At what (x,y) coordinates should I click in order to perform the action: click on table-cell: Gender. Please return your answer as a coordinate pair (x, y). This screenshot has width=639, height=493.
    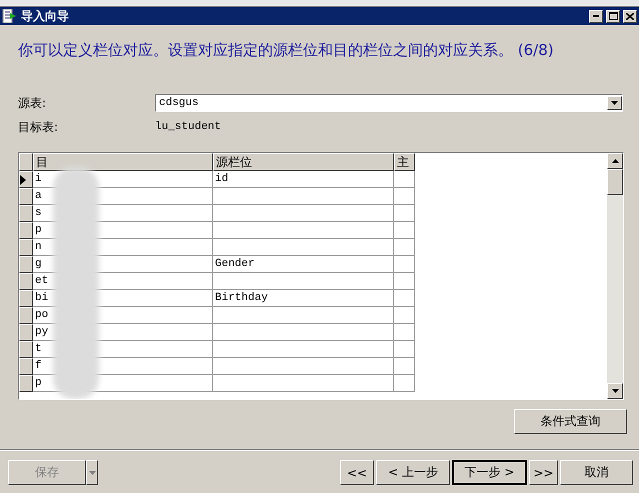
    Looking at the image, I should click on (303, 264).